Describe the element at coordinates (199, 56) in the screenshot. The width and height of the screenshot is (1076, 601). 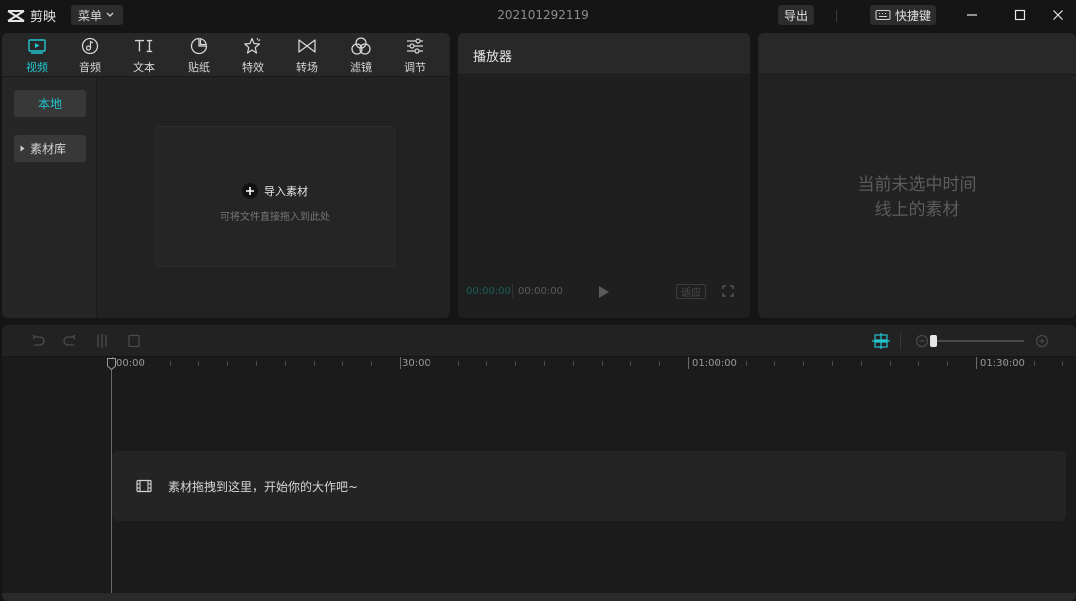
I see `tab-sticker: 贴纸` at that location.